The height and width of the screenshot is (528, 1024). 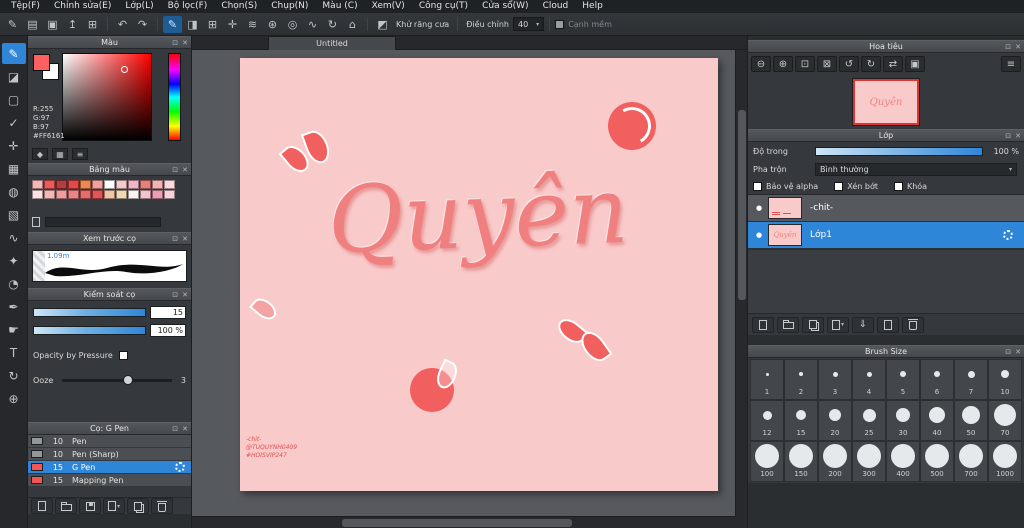 I want to click on layer-opacity-slider, so click(x=899, y=151).